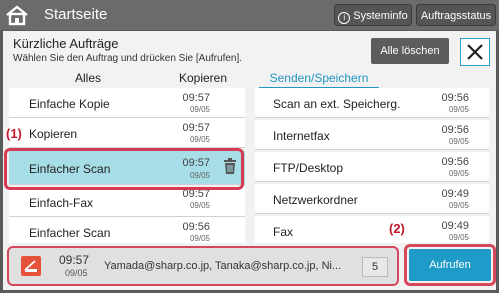  Describe the element at coordinates (17, 15) in the screenshot. I see `home-icon` at that location.